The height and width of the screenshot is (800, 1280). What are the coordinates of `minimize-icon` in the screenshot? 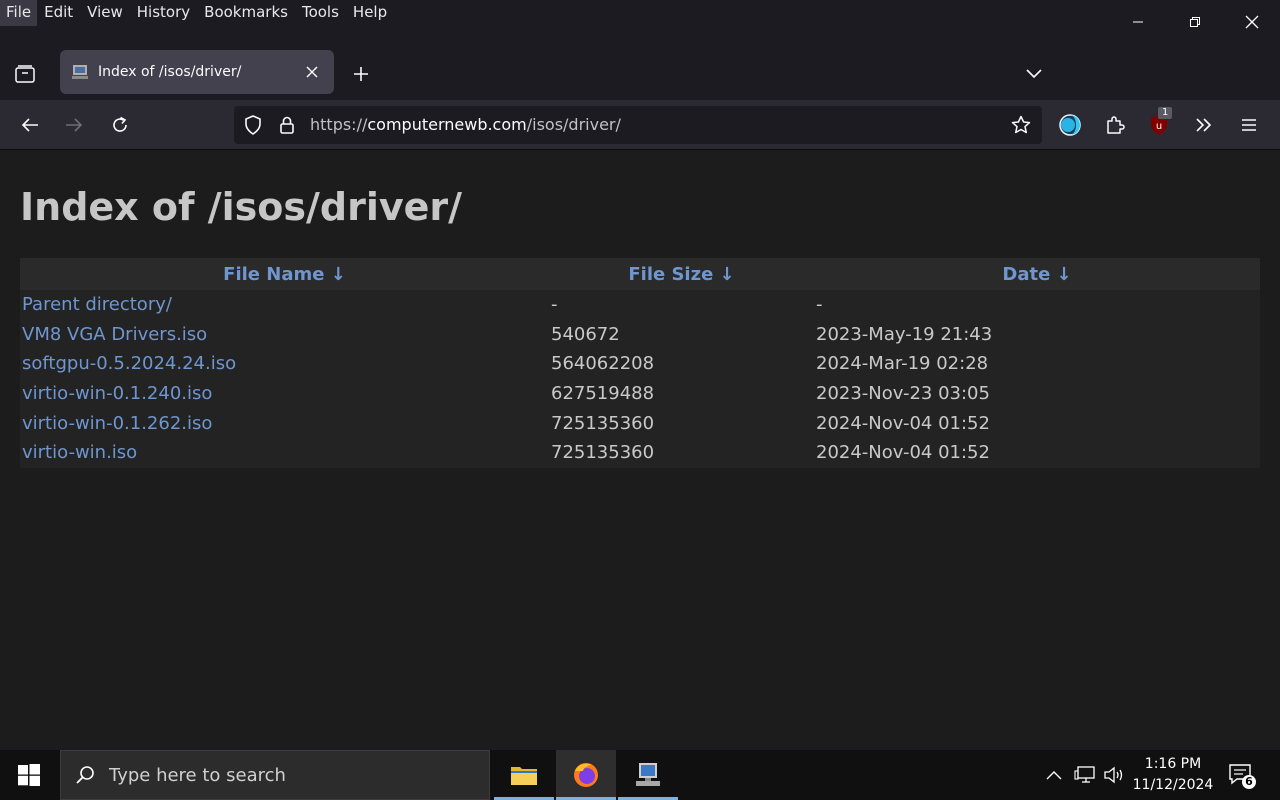 It's located at (1137, 22).